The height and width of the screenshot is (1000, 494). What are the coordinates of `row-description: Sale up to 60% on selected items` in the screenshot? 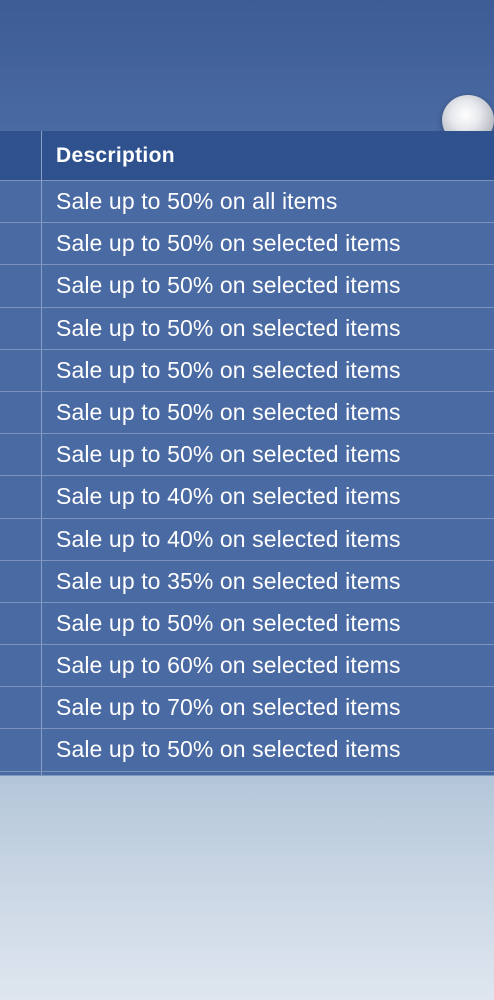 It's located at (228, 665).